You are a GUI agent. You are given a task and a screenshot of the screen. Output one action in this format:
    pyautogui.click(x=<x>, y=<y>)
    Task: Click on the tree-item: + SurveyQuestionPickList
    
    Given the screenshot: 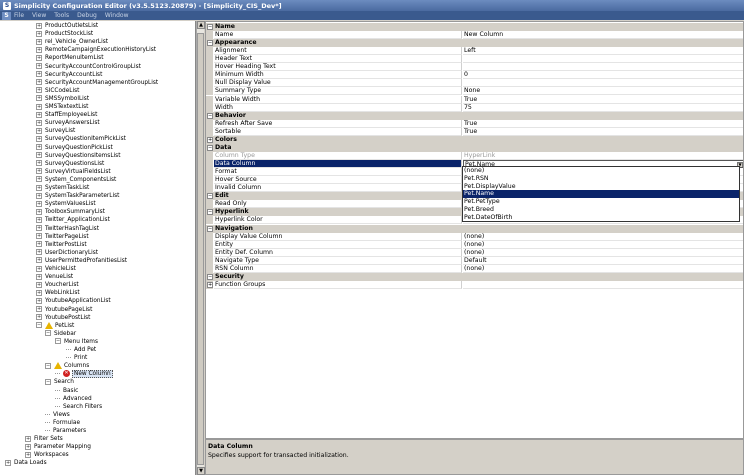 What is the action you would take?
    pyautogui.click(x=74, y=148)
    